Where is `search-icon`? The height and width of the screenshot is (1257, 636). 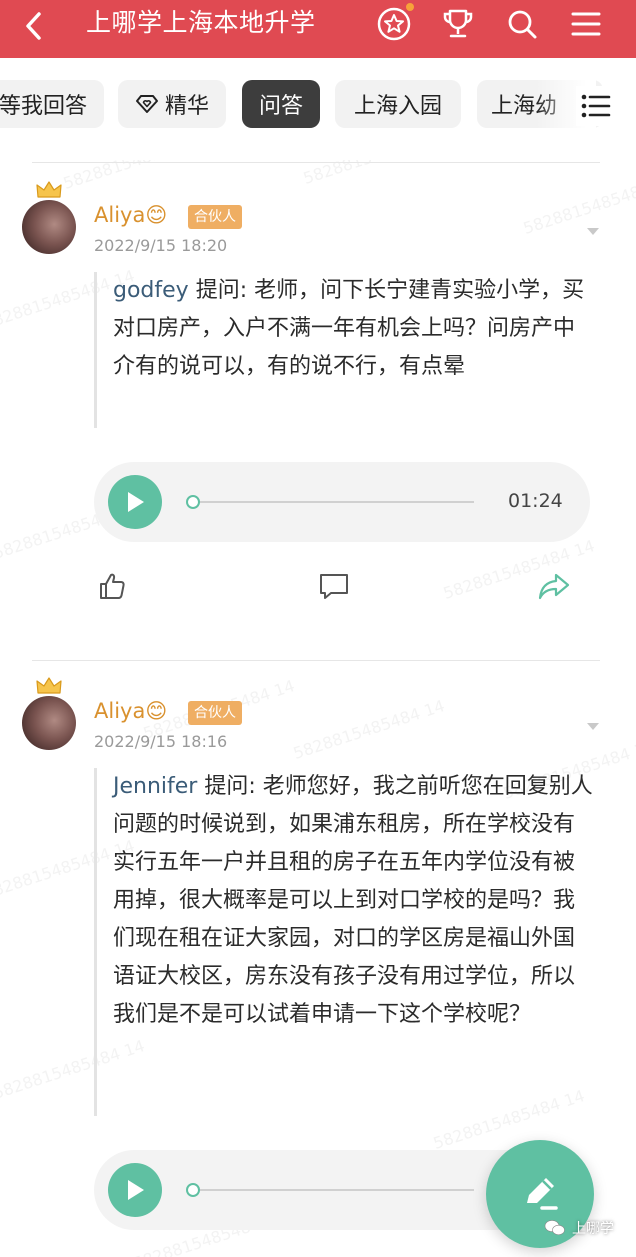 search-icon is located at coordinates (522, 24).